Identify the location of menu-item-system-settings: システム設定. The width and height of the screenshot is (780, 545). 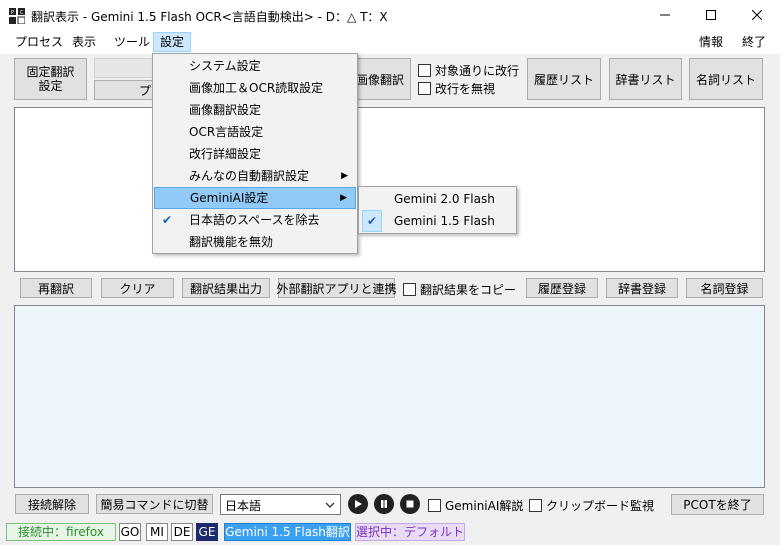
(255, 66).